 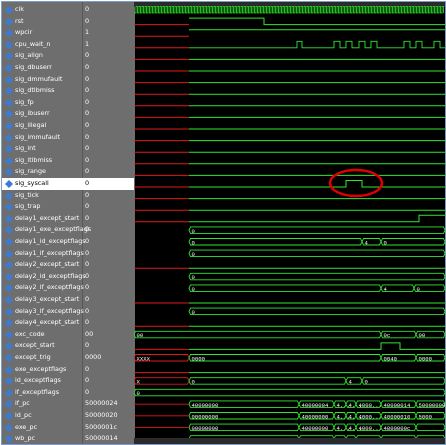 I want to click on bus-value-label: 40000000, so click(x=315, y=428).